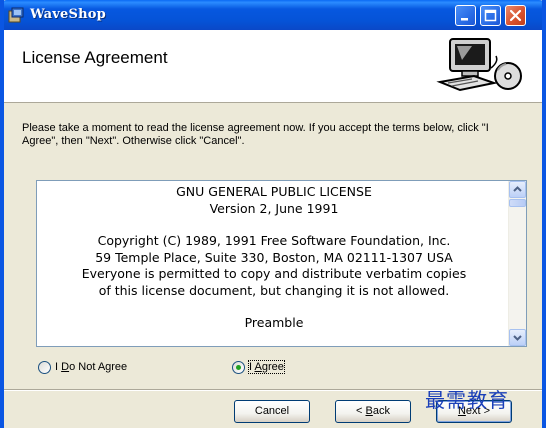 The width and height of the screenshot is (546, 428). What do you see at coordinates (517, 203) in the screenshot?
I see `scroll-thumb` at bounding box center [517, 203].